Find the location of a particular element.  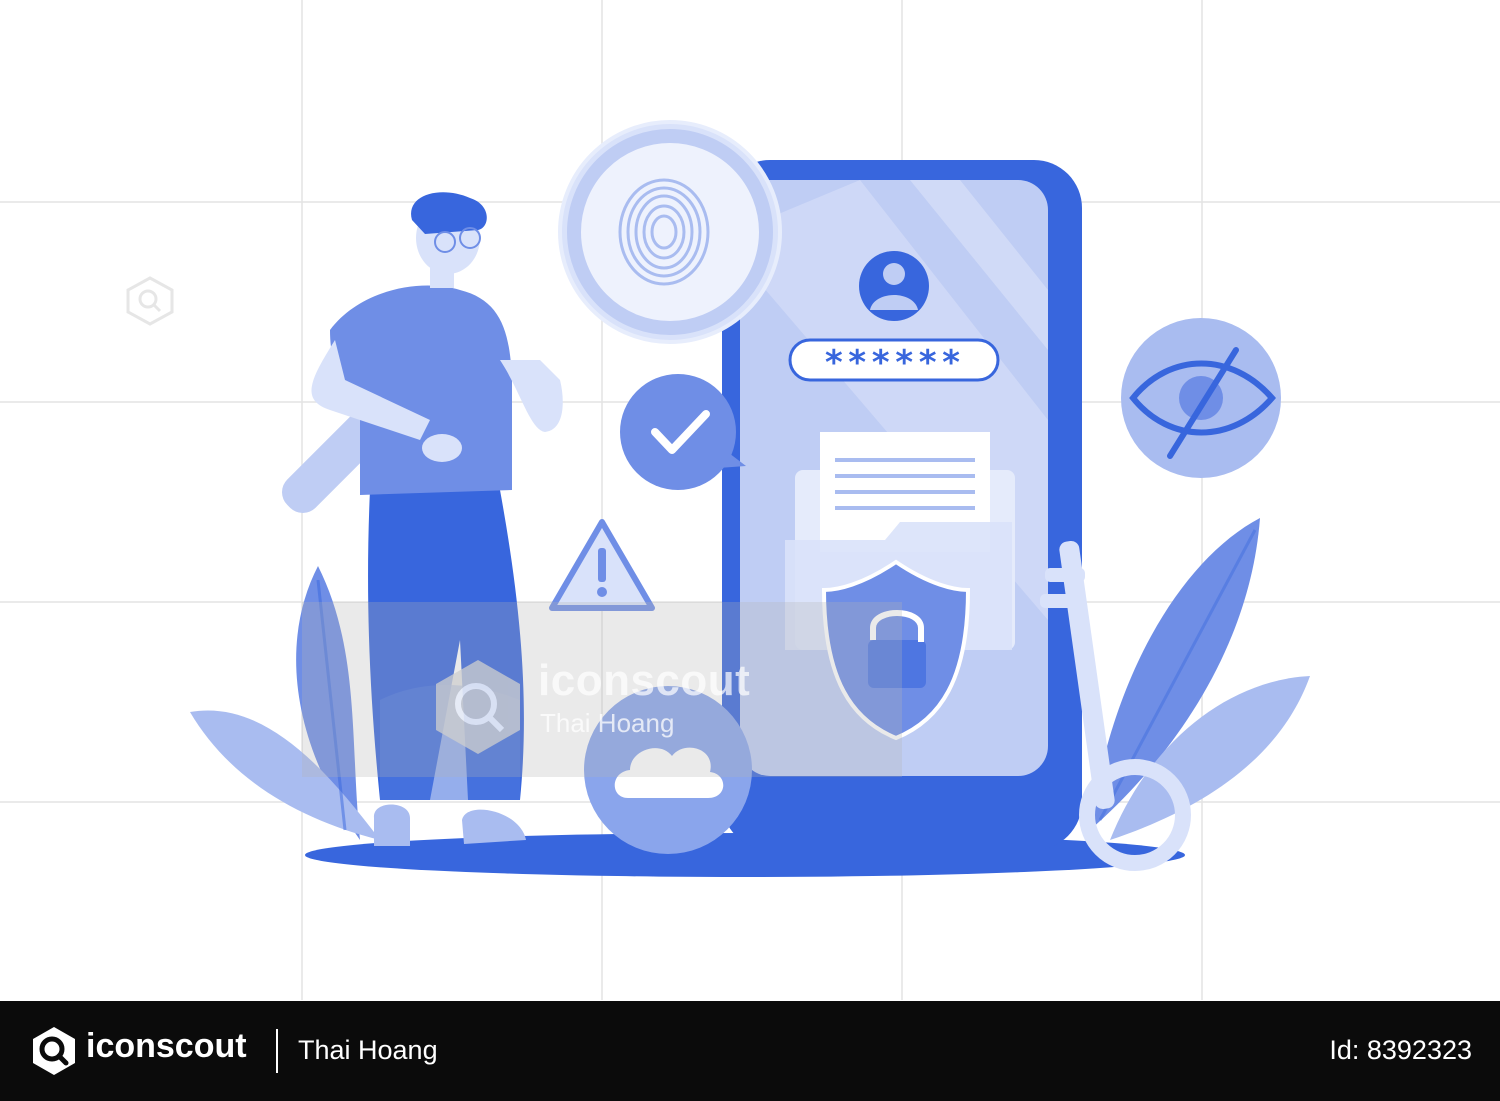

user-avatar-icon is located at coordinates (894, 286).